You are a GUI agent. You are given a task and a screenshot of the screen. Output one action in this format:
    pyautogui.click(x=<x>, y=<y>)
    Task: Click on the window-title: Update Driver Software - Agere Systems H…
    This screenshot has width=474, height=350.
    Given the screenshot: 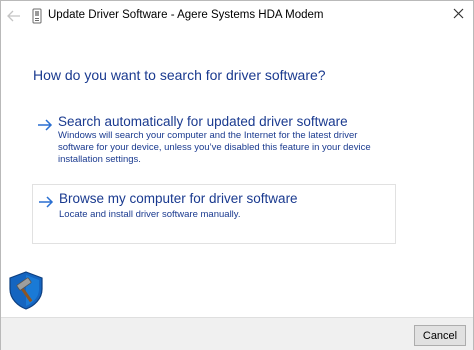 What is the action you would take?
    pyautogui.click(x=186, y=15)
    